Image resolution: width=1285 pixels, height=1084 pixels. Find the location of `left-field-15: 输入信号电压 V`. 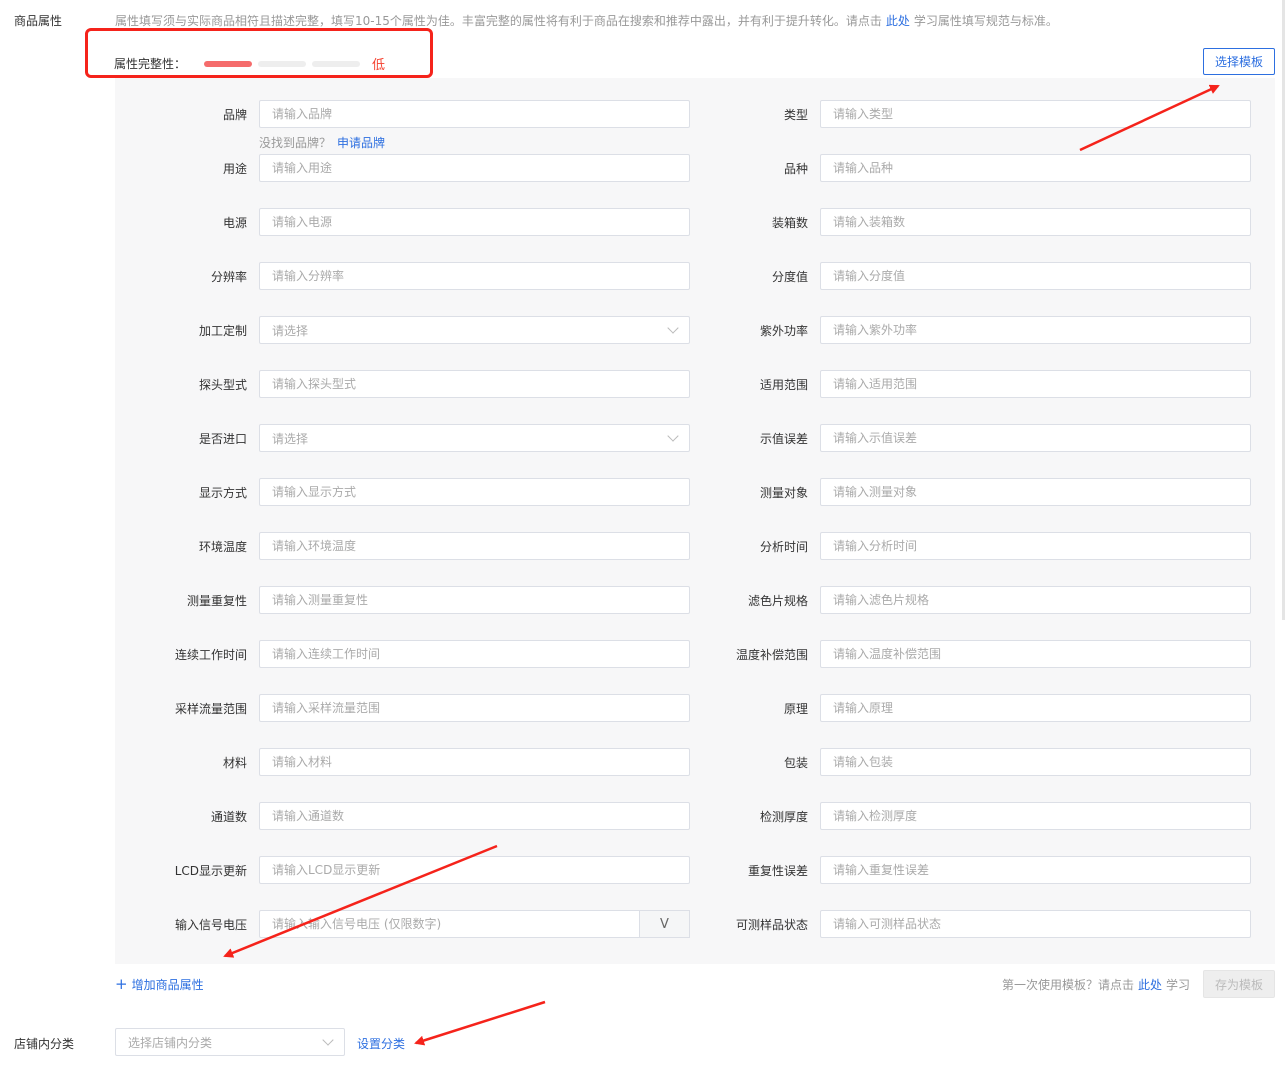

left-field-15: 输入信号电压 V is located at coordinates (432, 924).